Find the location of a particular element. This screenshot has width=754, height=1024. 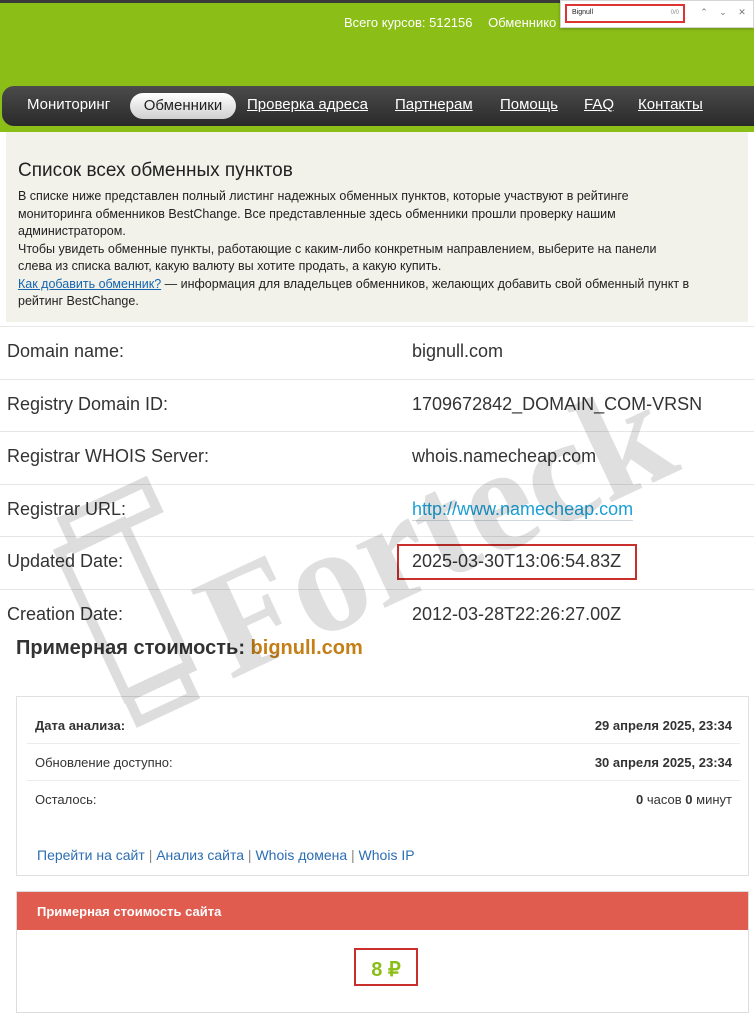

nav-item-monitoring: Мониторинг is located at coordinates (68, 104).